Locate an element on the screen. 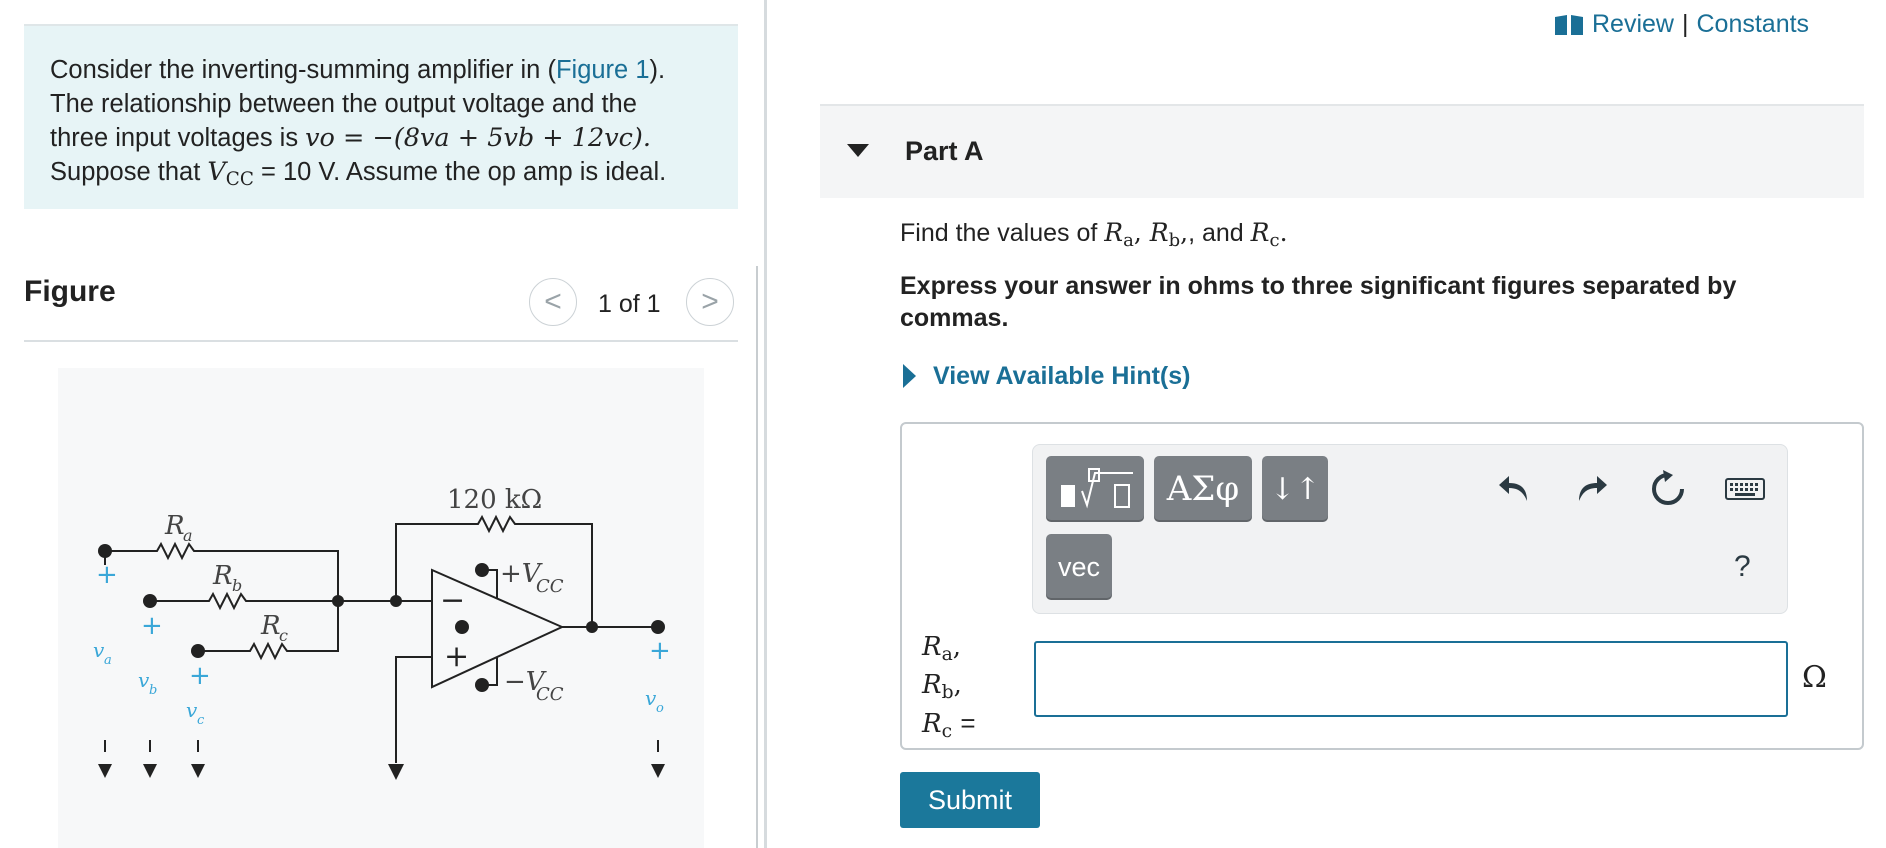  ra-label: R is located at coordinates (174, 526).